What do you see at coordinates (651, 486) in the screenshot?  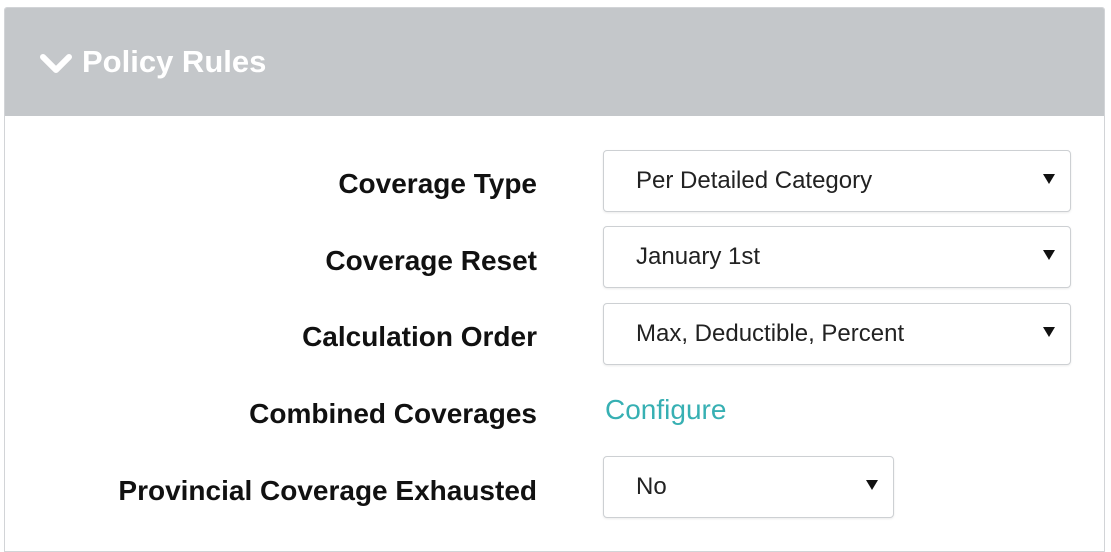 I see `provincial-coverage-exhausted-value: No` at bounding box center [651, 486].